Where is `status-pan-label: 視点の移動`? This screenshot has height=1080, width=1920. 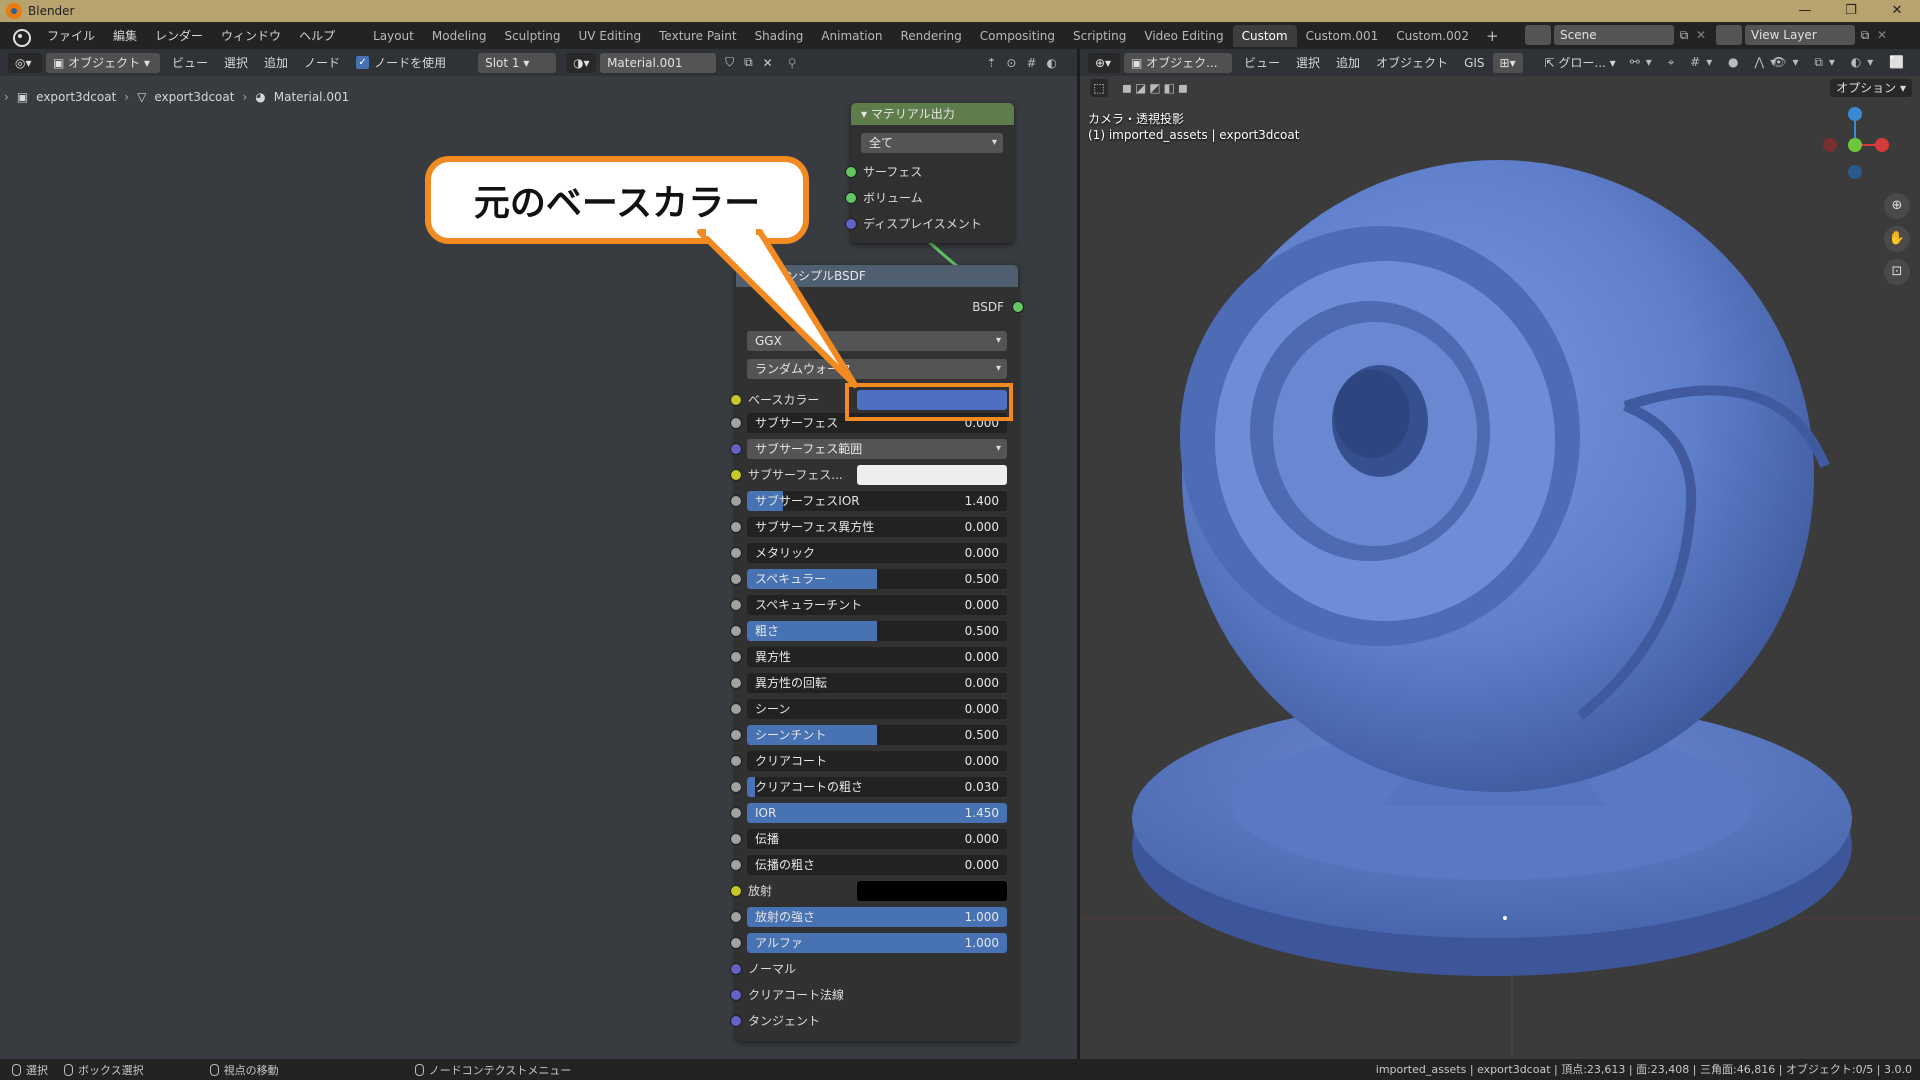 status-pan-label: 視点の移動 is located at coordinates (251, 1070).